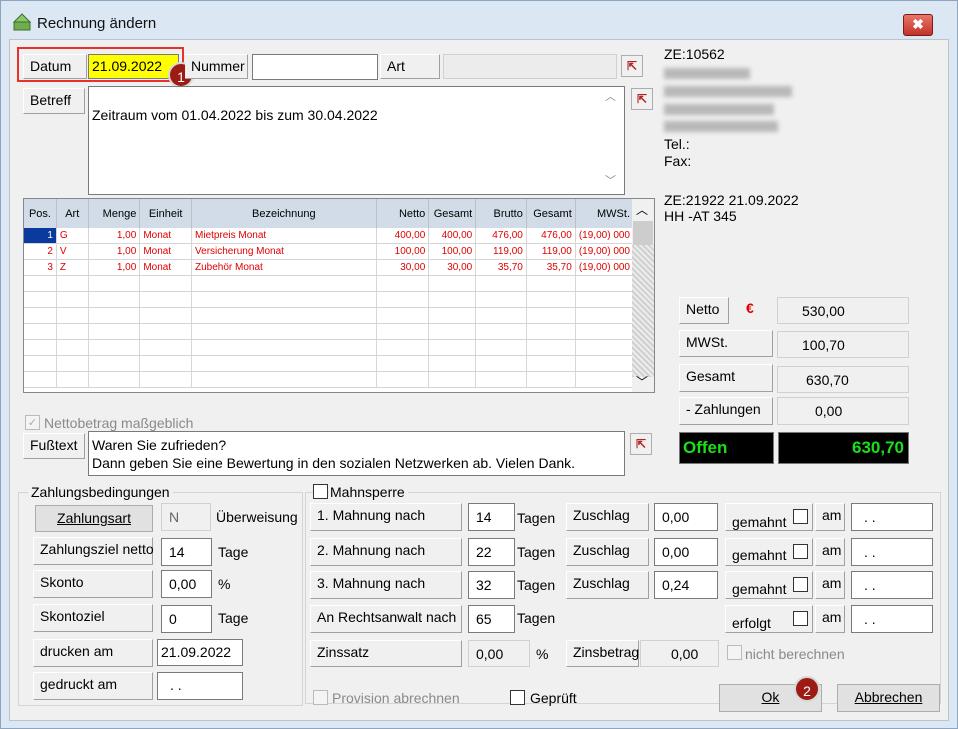  Describe the element at coordinates (501, 267) in the screenshot. I see `cell-brutto: 35,70` at that location.